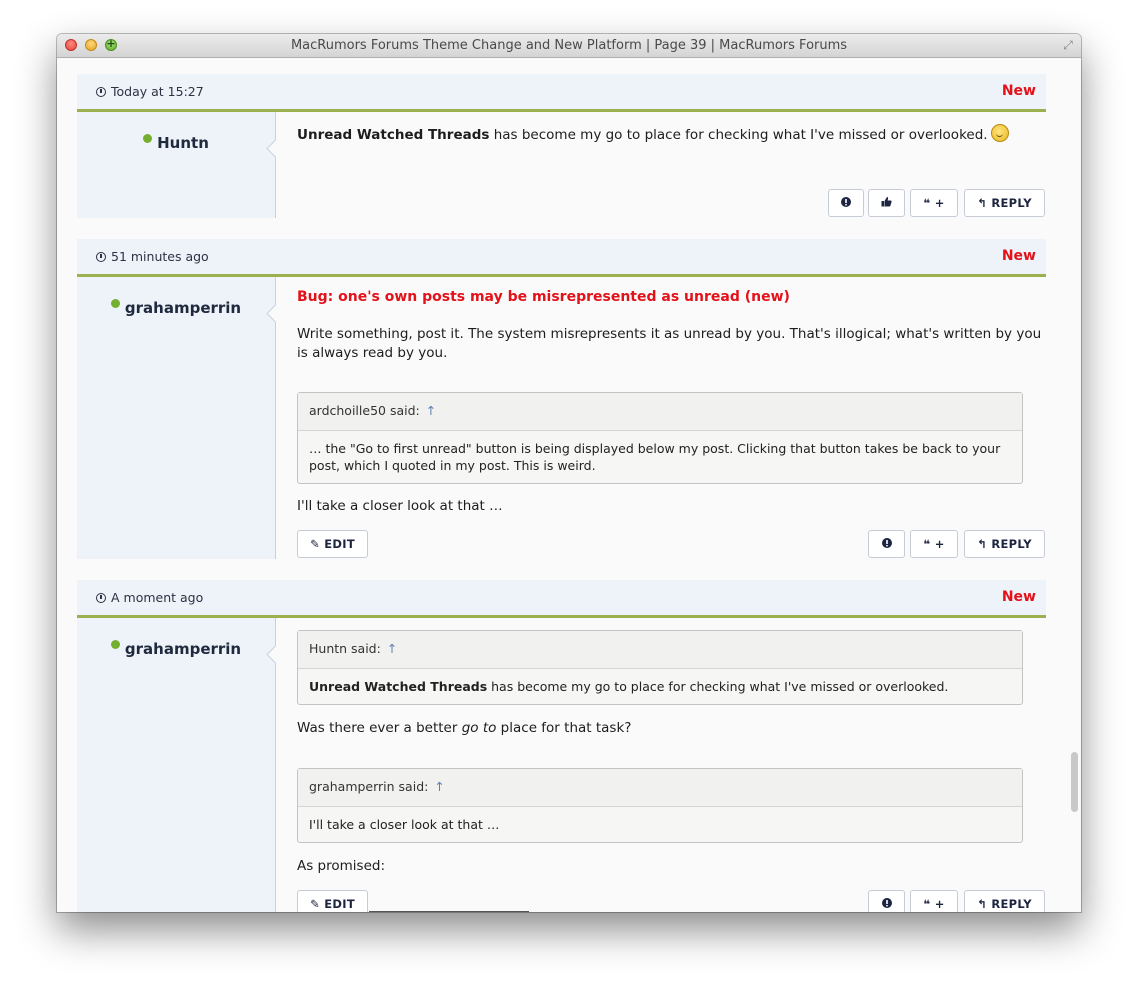  Describe the element at coordinates (1074, 782) in the screenshot. I see `vertical-scrollbar` at that location.